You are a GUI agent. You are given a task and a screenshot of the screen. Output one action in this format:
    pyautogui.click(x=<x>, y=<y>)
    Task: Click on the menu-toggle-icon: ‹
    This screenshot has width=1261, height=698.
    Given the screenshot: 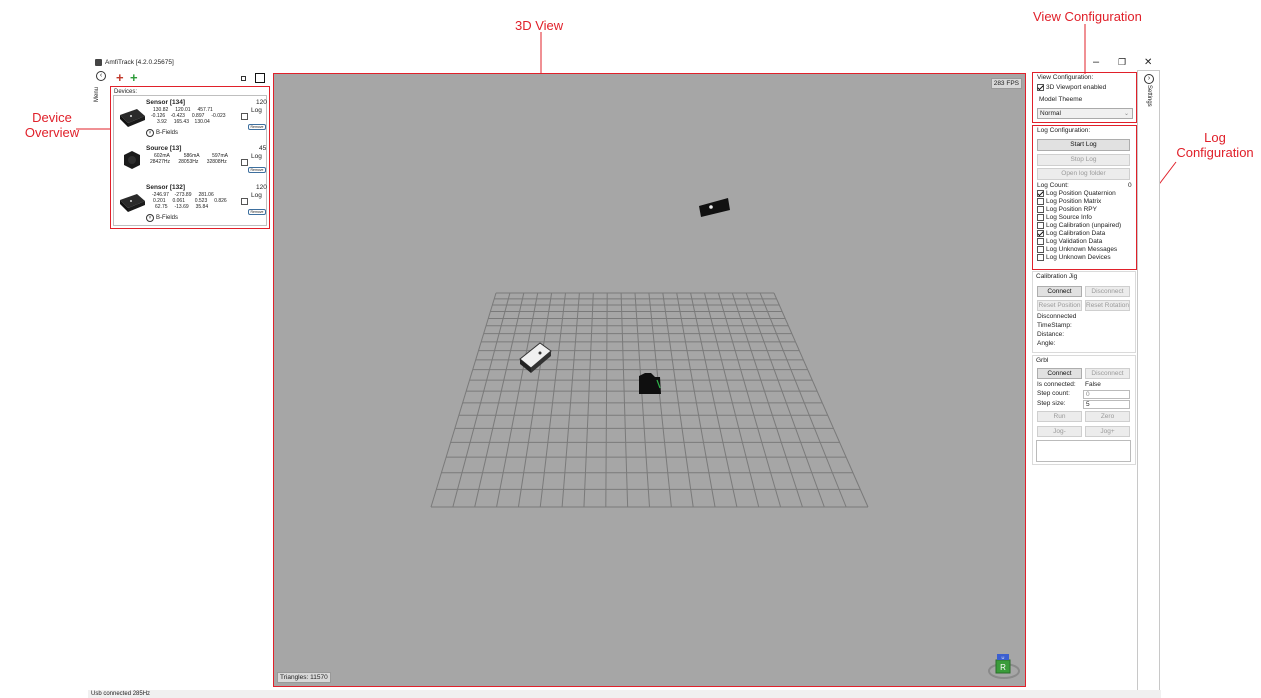 What is the action you would take?
    pyautogui.click(x=101, y=76)
    